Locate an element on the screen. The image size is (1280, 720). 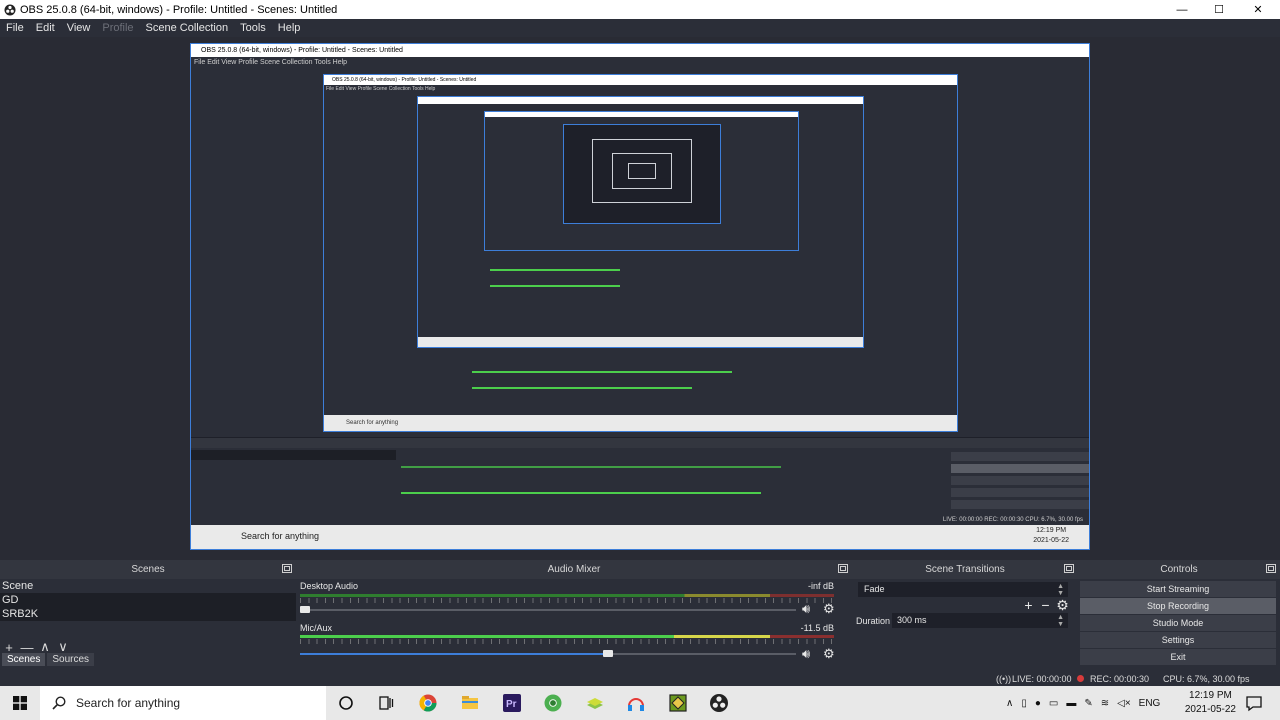
premiere-icon: Pr is located at coordinates (512, 703).